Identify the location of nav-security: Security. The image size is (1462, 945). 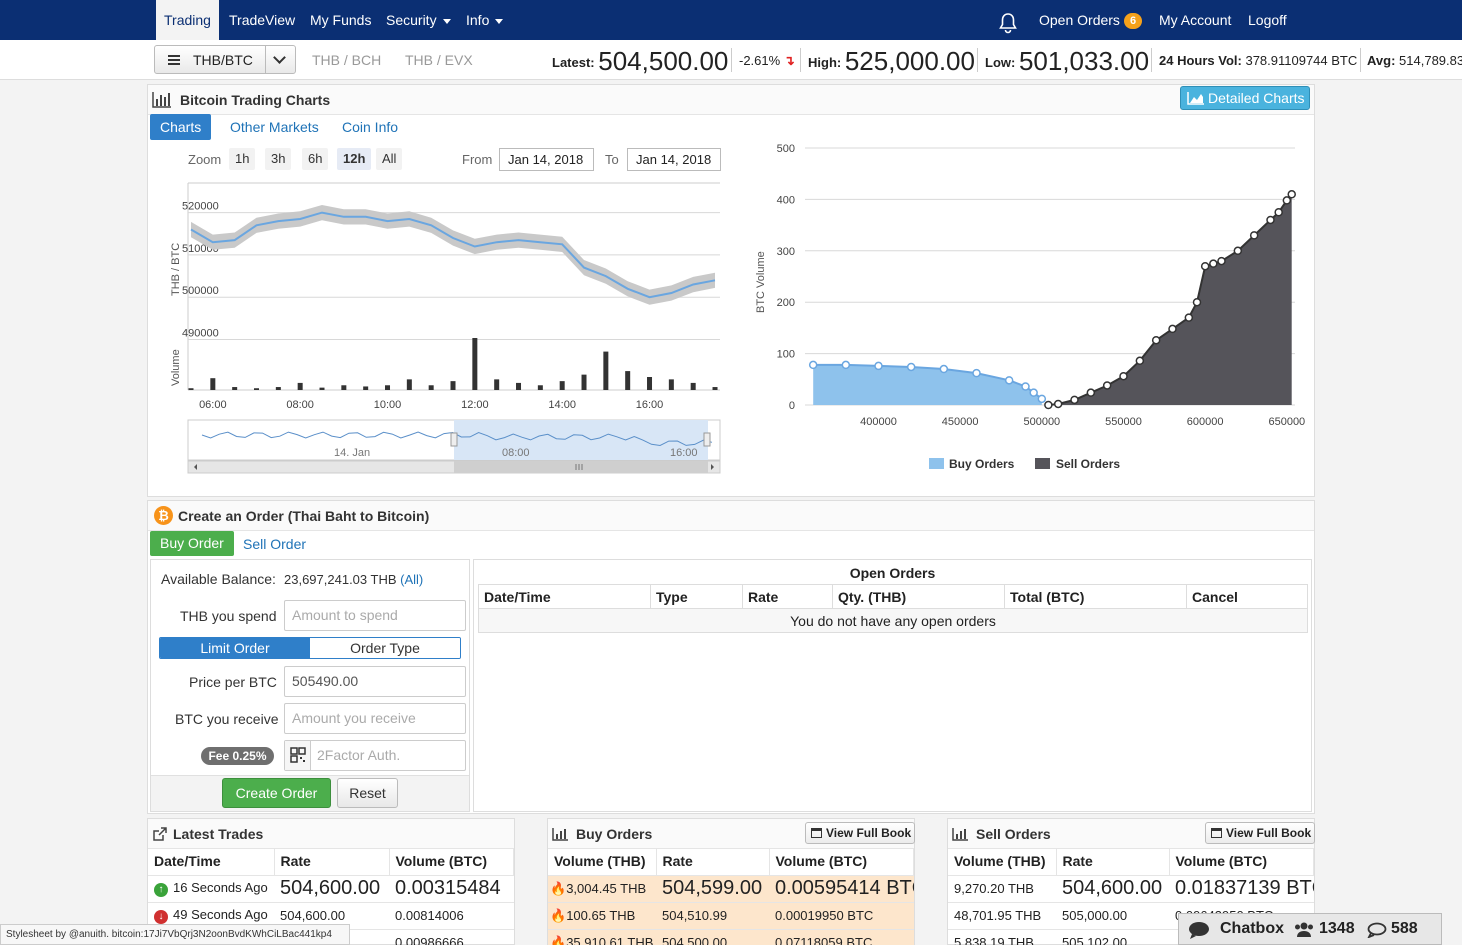
(418, 20).